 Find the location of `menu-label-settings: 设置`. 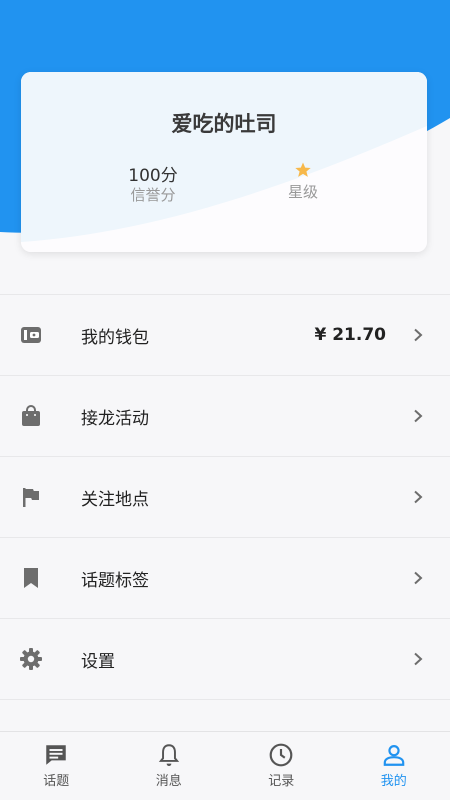

menu-label-settings: 设置 is located at coordinates (98, 661).